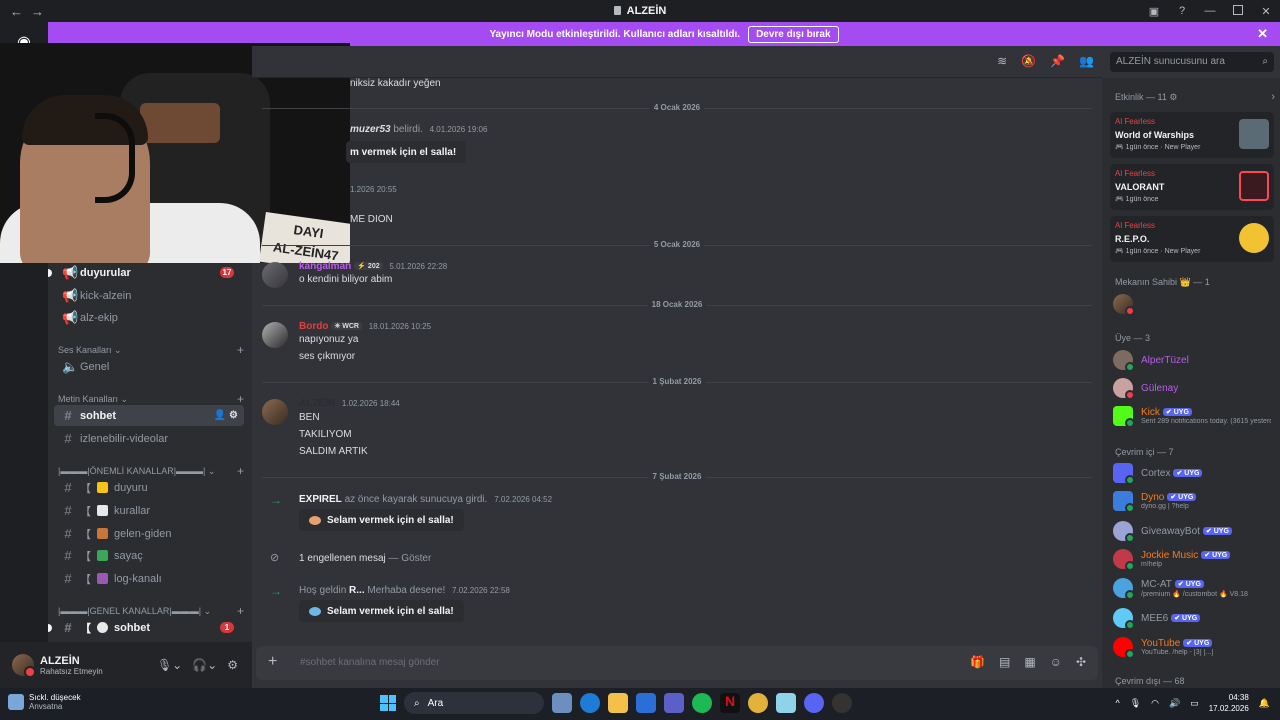  Describe the element at coordinates (1192, 62) in the screenshot. I see `search-input: ALZEİN sunucusunu ara ⌕` at that location.